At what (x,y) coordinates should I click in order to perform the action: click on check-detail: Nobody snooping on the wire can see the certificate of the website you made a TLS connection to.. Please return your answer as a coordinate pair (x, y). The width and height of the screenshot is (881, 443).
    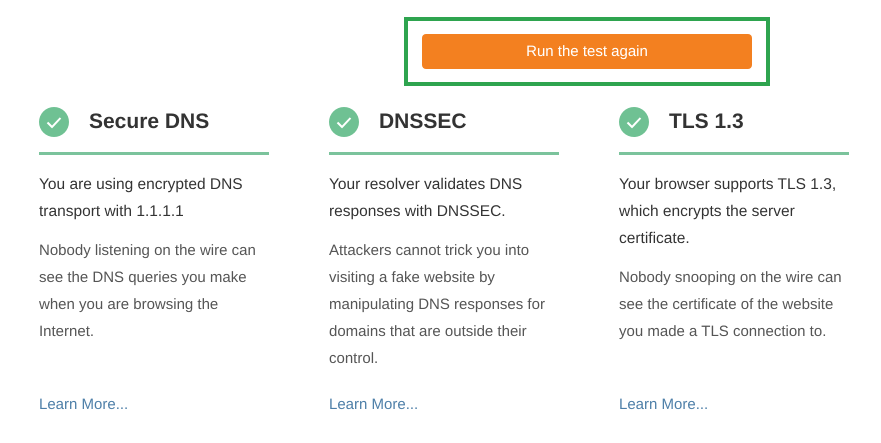
    Looking at the image, I should click on (731, 305).